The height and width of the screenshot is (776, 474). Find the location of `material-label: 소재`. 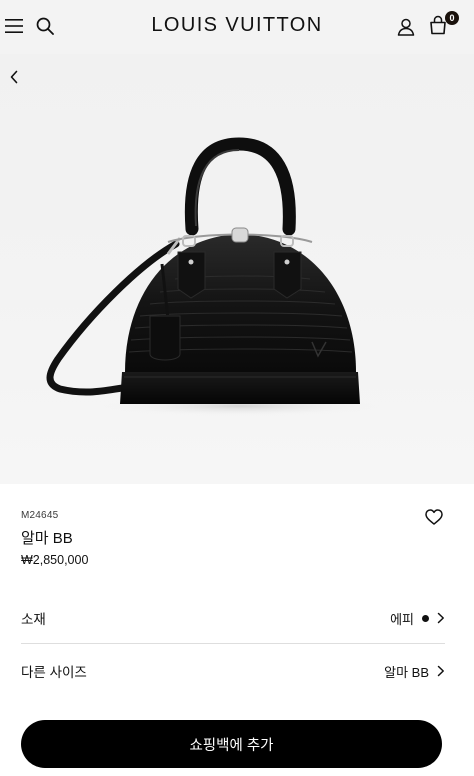

material-label: 소재 is located at coordinates (33, 619).